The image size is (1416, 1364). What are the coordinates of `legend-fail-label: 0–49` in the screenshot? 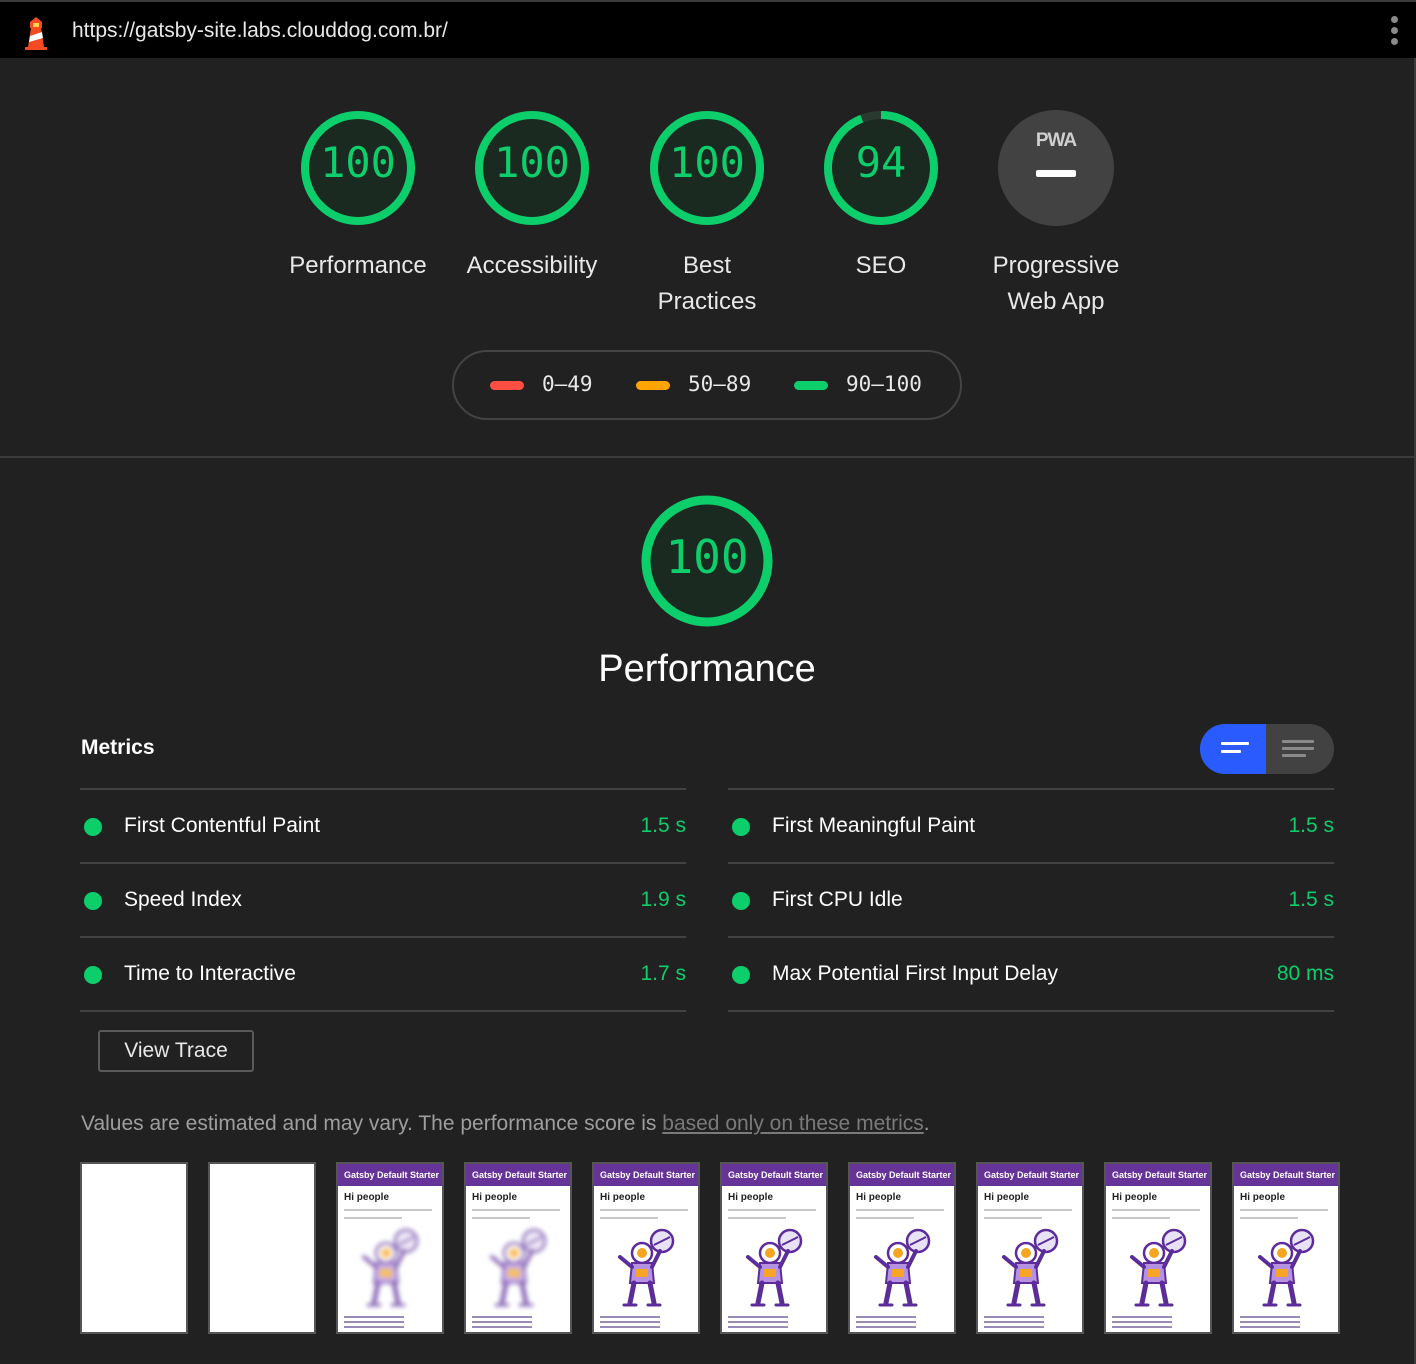 It's located at (567, 384).